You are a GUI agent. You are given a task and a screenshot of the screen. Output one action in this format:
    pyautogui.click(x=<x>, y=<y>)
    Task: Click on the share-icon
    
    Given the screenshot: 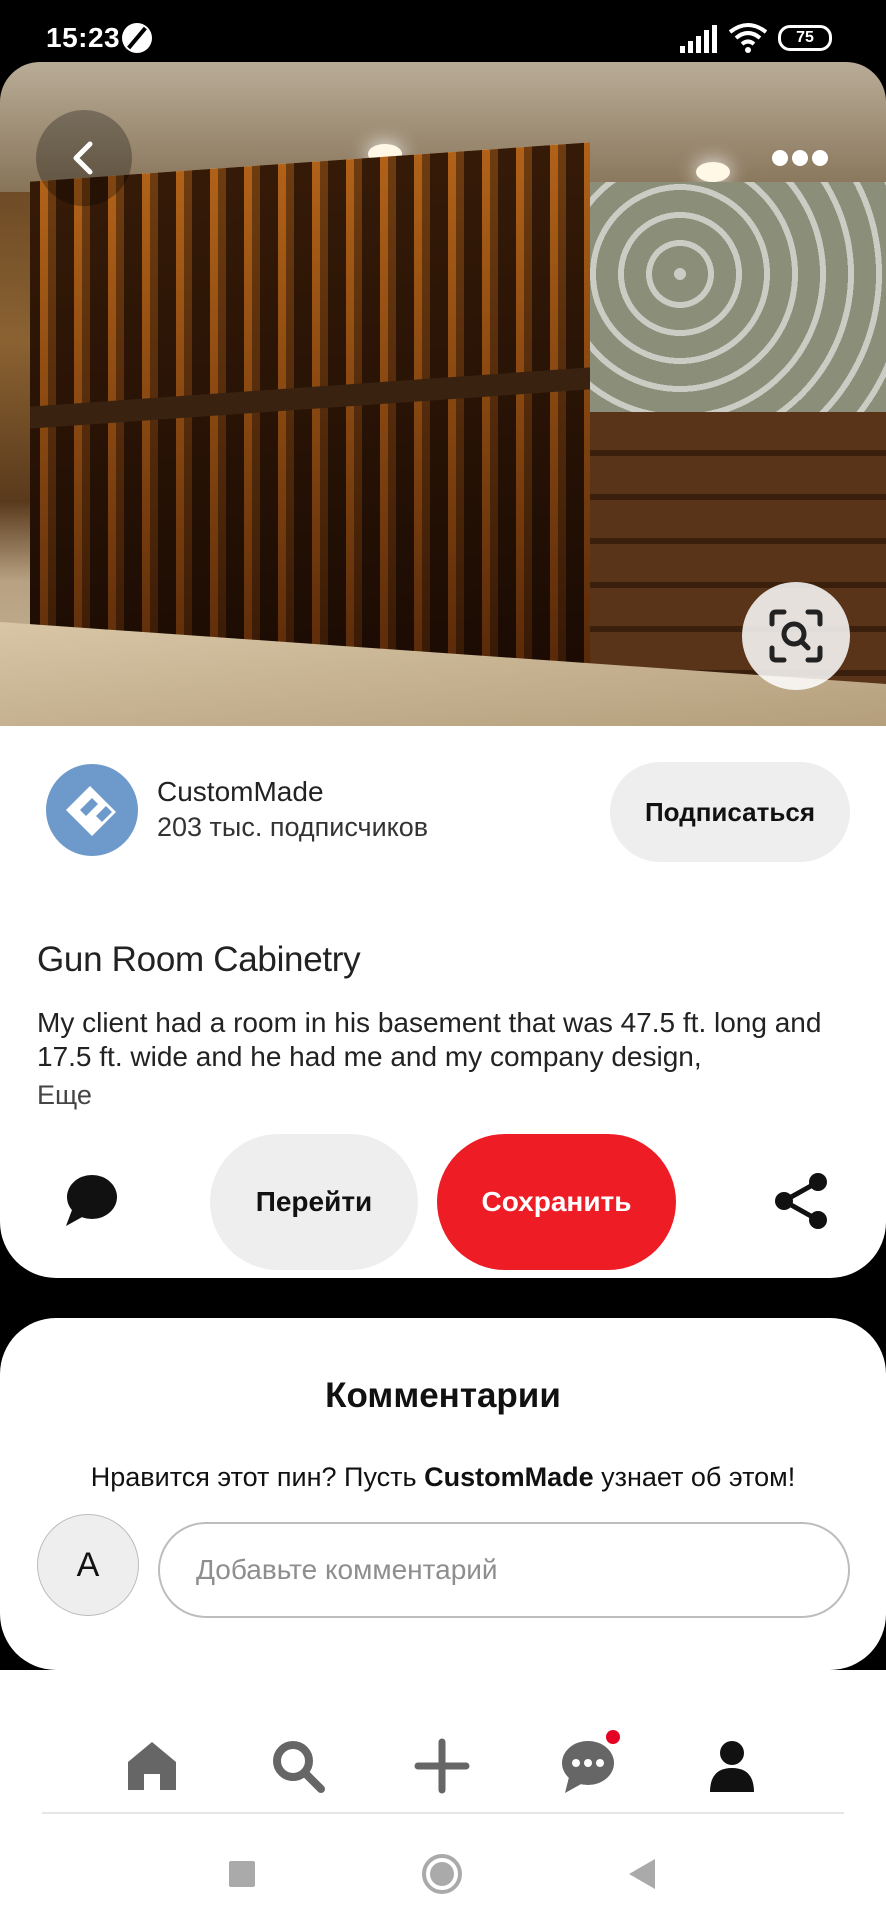 What is the action you would take?
    pyautogui.click(x=801, y=1201)
    